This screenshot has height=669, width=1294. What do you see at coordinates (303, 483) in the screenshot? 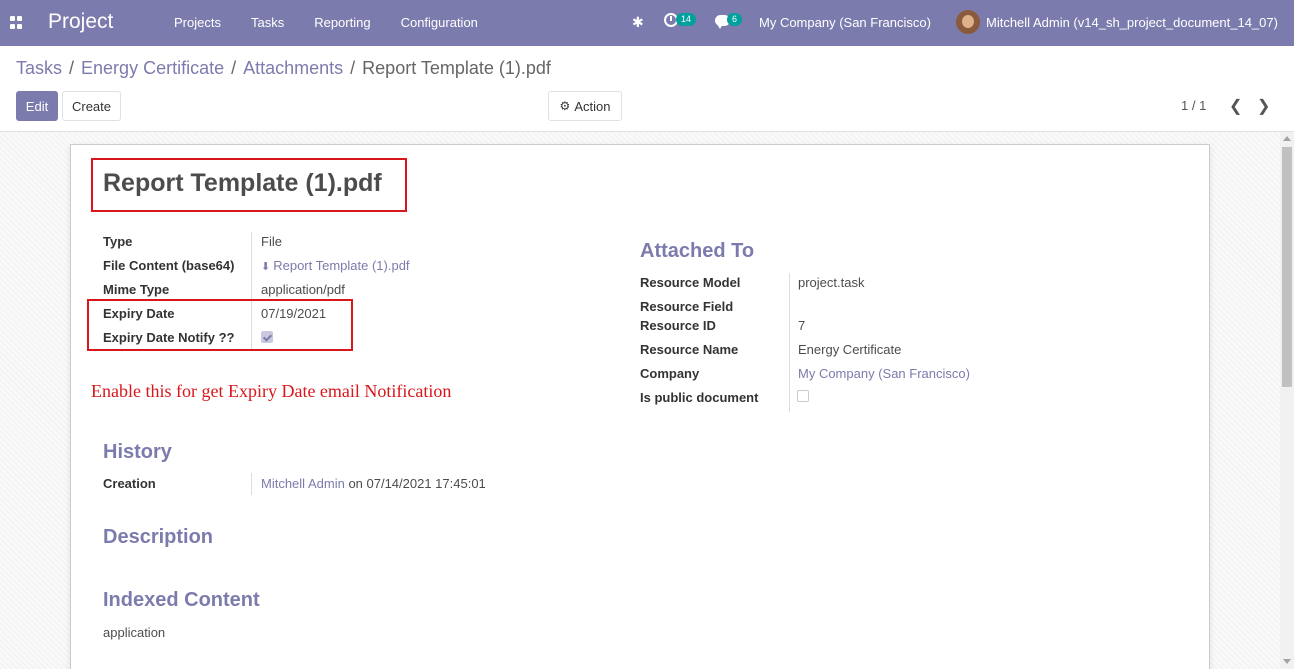
I see `creation-user-link: Mitchell Admin` at bounding box center [303, 483].